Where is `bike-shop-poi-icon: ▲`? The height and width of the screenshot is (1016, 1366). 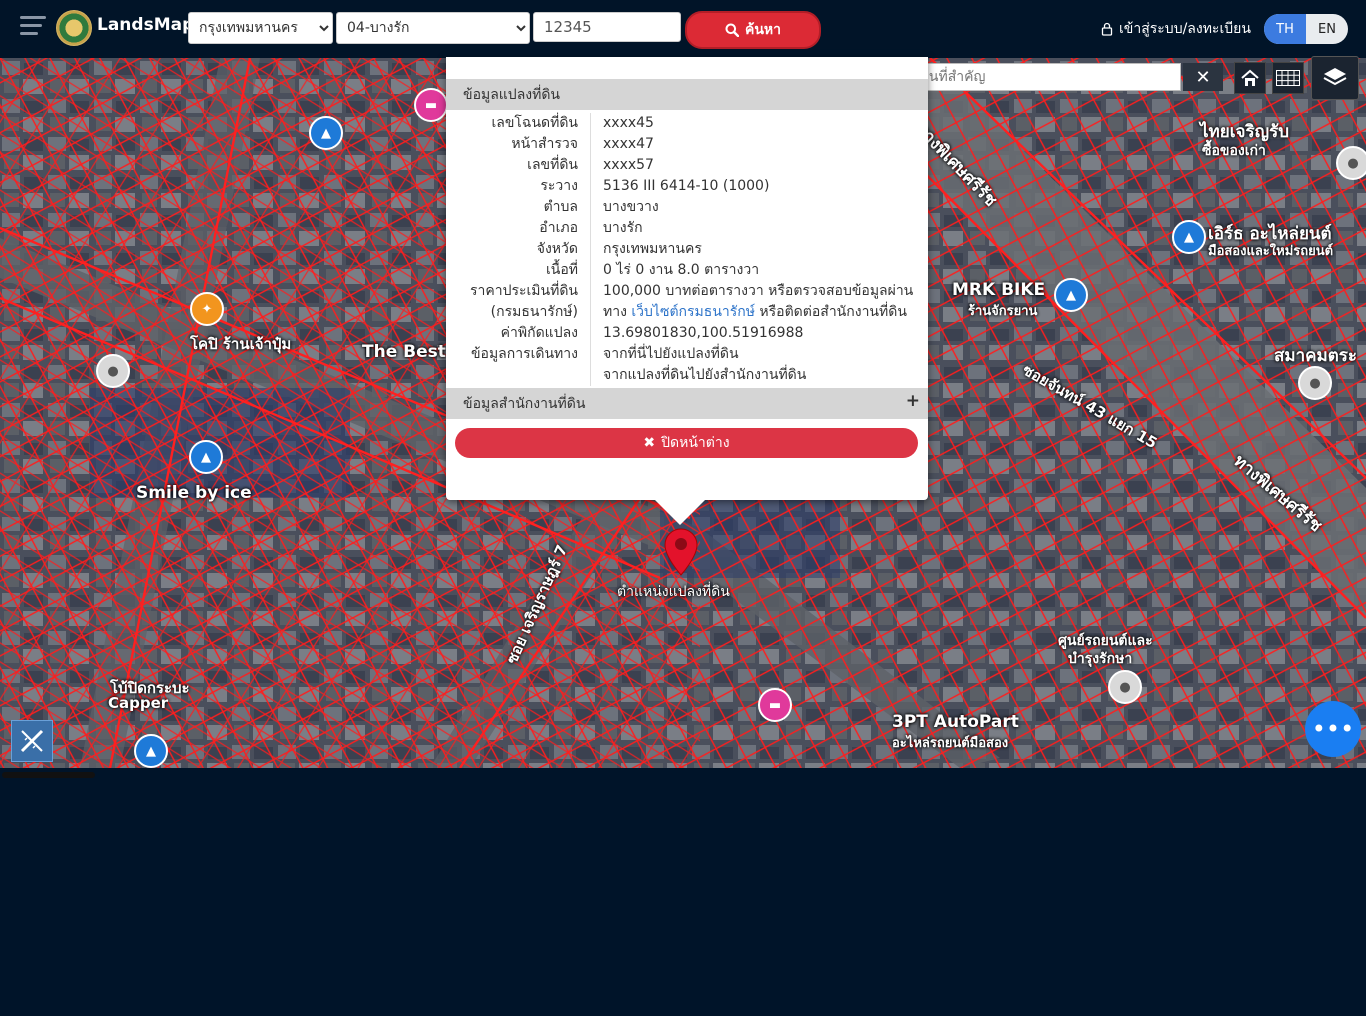 bike-shop-poi-icon: ▲ is located at coordinates (1071, 295).